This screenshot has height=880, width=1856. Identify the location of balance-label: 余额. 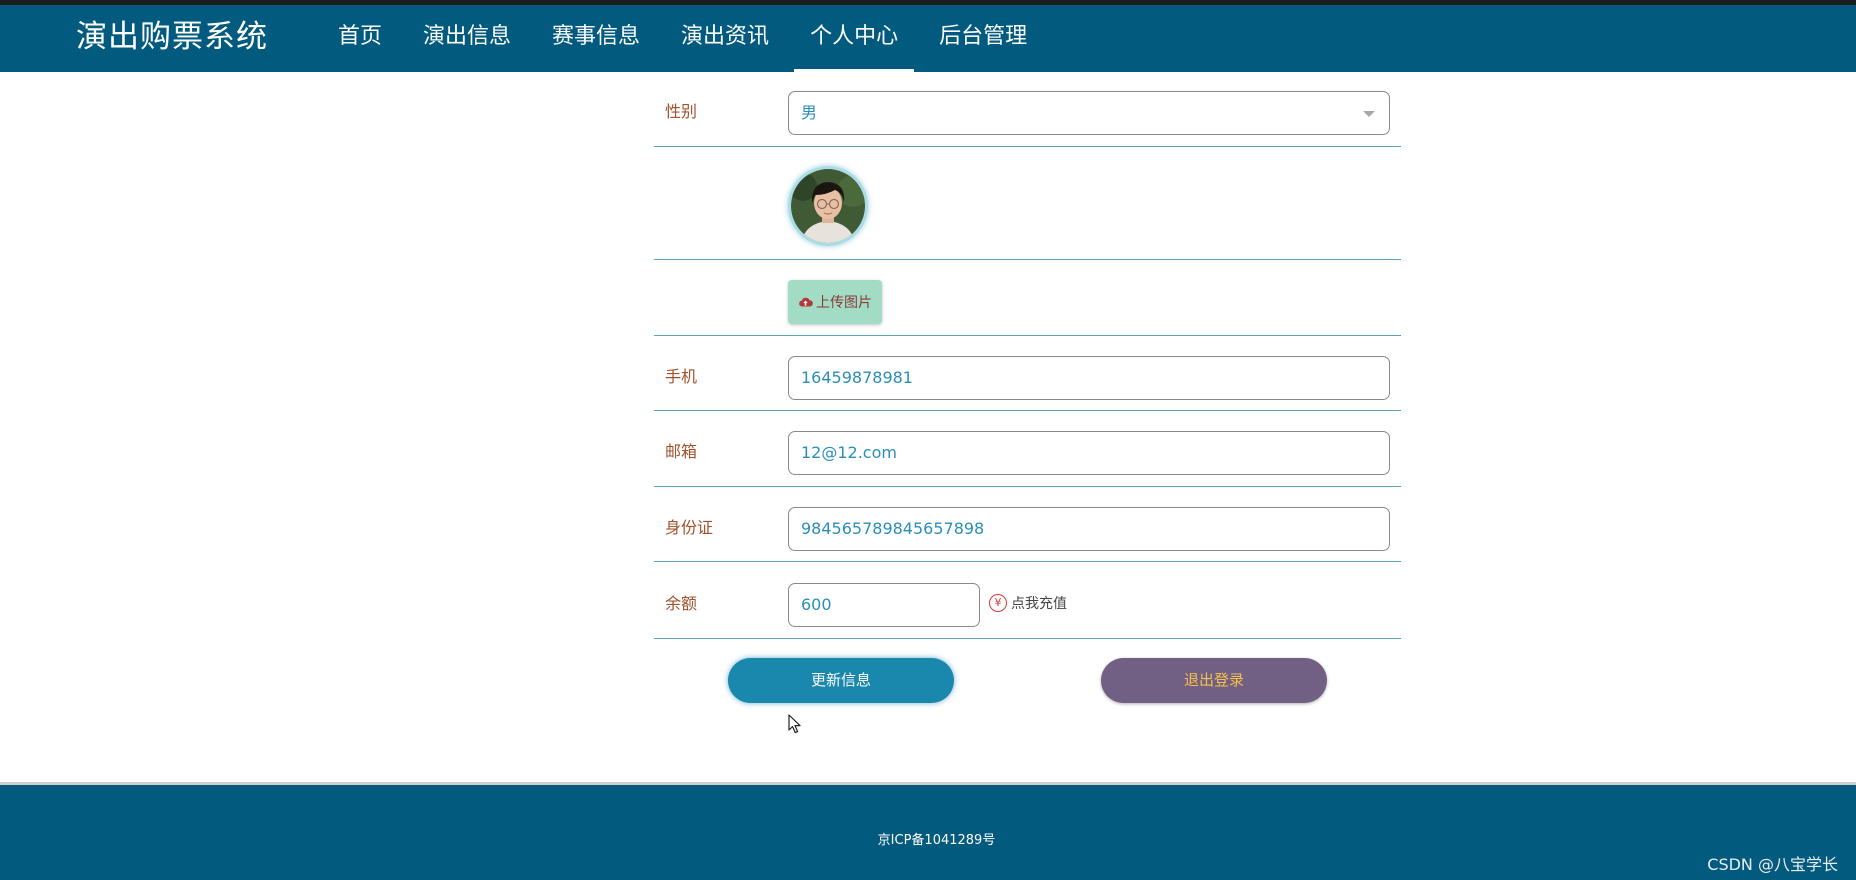
(681, 603).